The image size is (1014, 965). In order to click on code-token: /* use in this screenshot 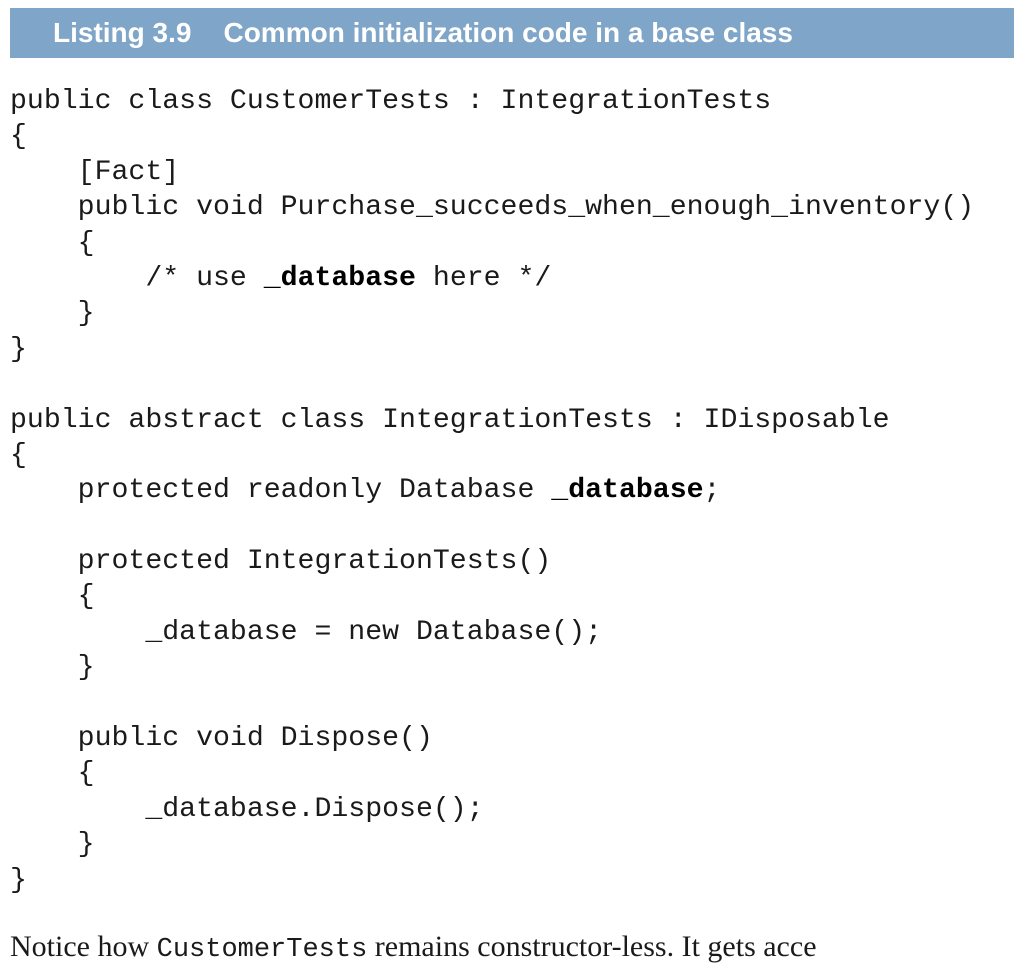, I will do `click(137, 278)`.